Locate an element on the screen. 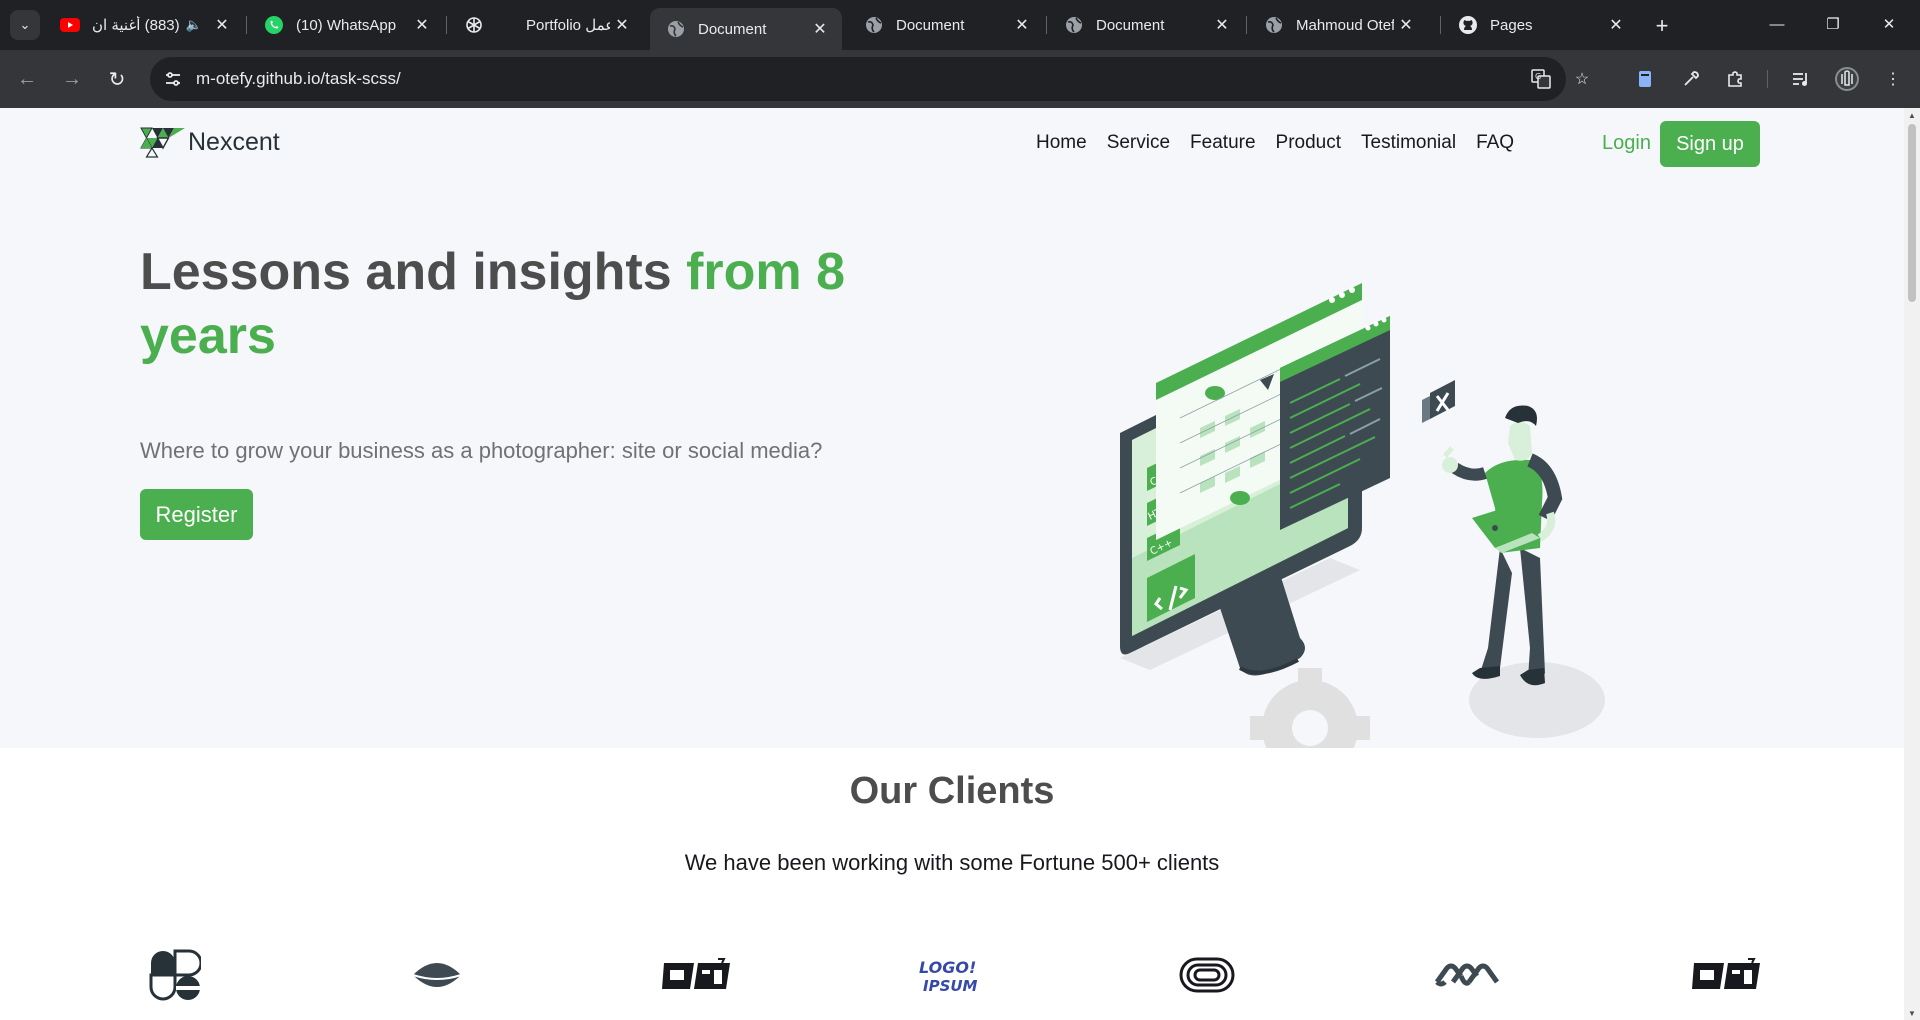 This screenshot has width=1920, height=1020. minimize-button: — is located at coordinates (1777, 24).